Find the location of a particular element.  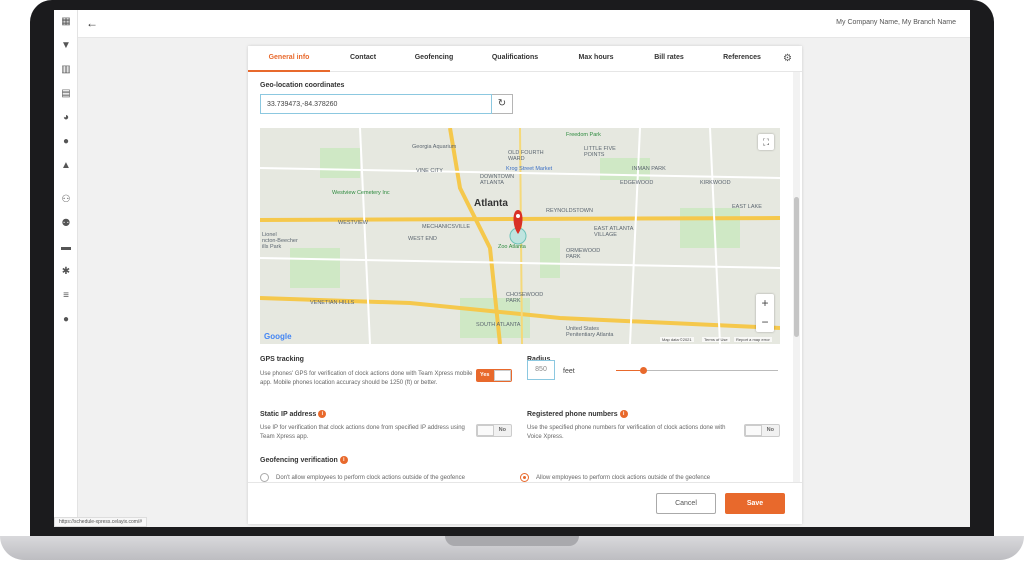

phones-label: Registered phone numbers i is located at coordinates (577, 414).